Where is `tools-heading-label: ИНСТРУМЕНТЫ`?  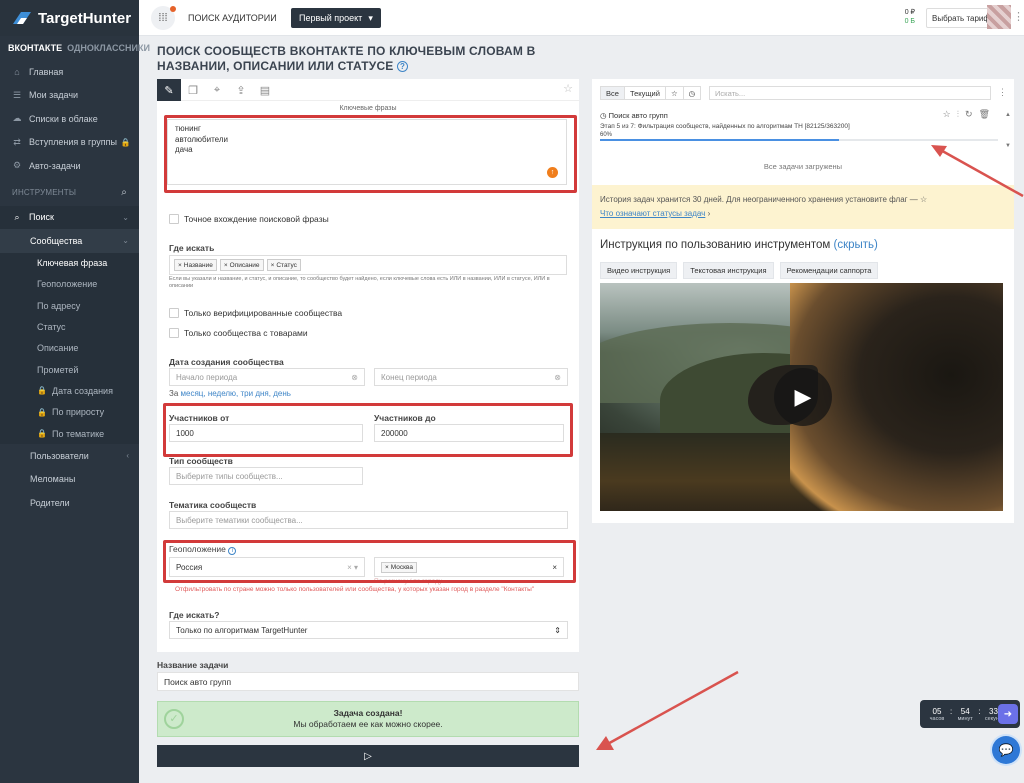 tools-heading-label: ИНСТРУМЕНТЫ is located at coordinates (44, 192).